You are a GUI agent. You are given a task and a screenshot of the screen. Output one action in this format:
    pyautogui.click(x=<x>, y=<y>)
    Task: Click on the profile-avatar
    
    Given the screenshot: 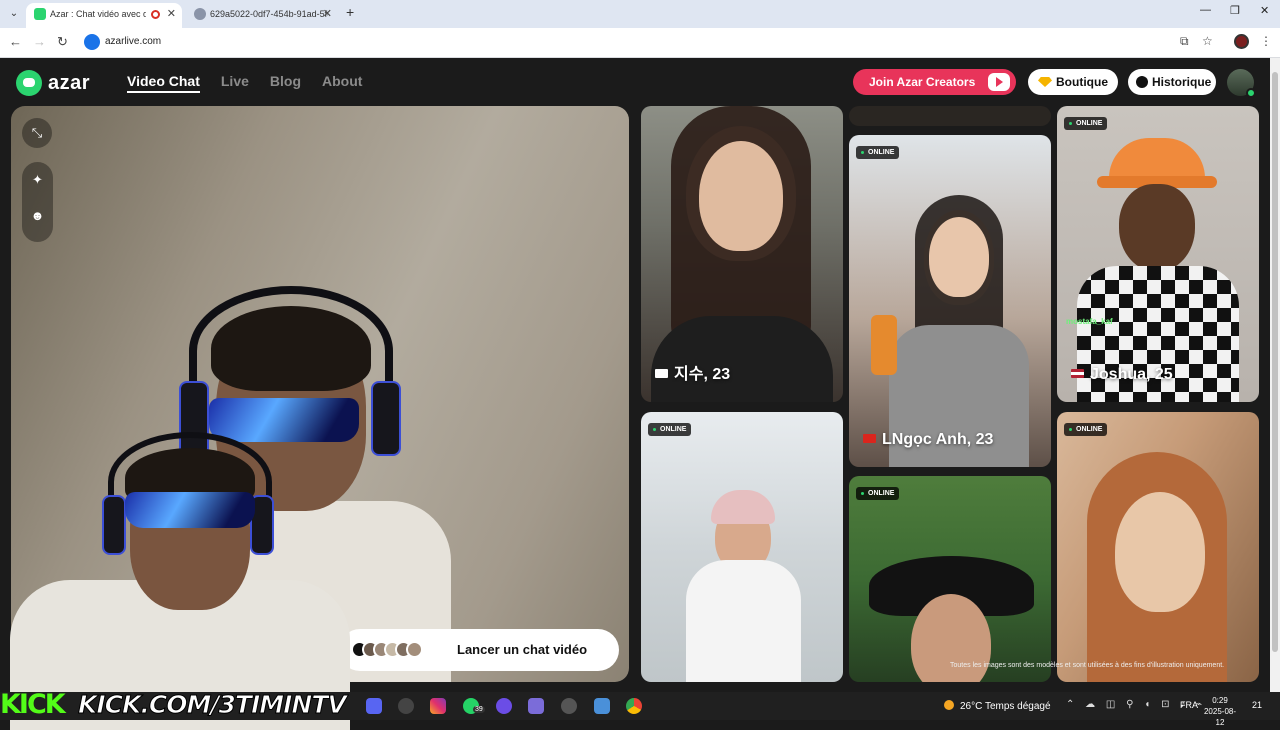 What is the action you would take?
    pyautogui.click(x=1241, y=41)
    